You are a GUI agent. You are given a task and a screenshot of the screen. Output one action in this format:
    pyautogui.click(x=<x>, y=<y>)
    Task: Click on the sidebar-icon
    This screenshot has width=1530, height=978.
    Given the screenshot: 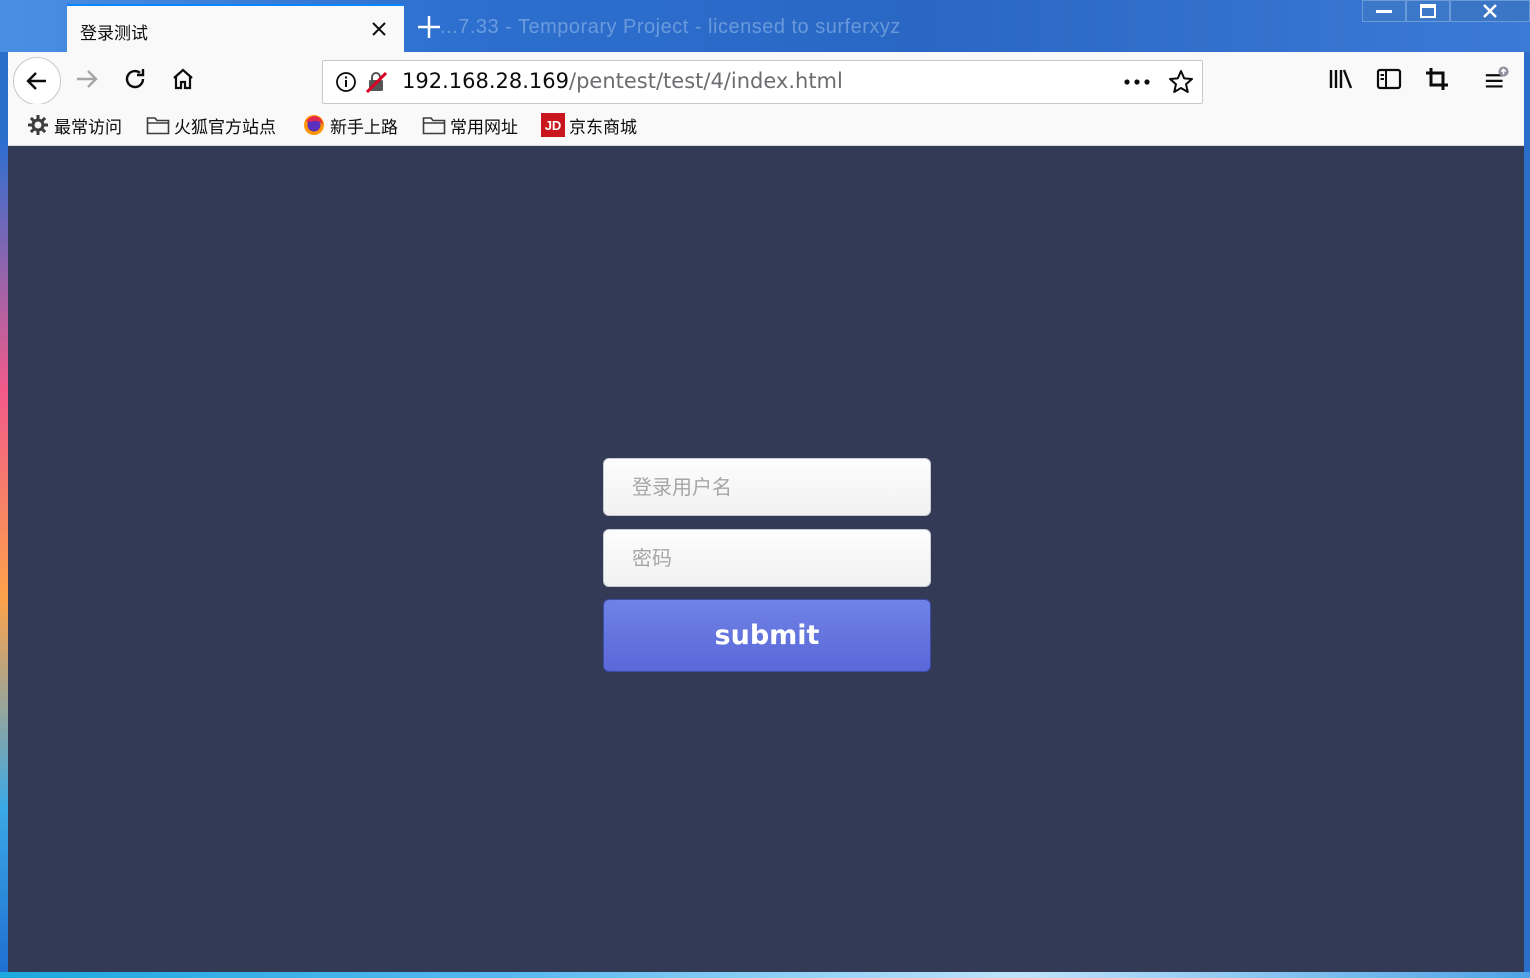 What is the action you would take?
    pyautogui.click(x=1389, y=79)
    